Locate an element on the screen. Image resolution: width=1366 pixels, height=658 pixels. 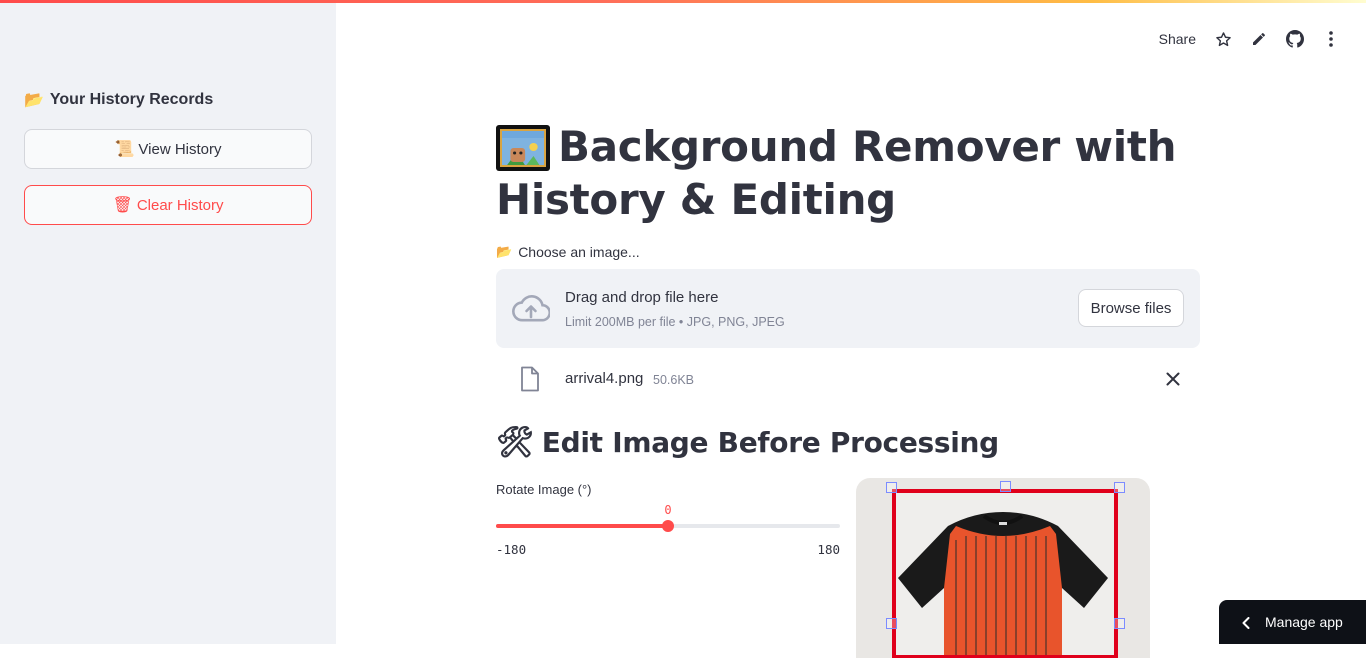
hammer-and-wrench-icon: 🛠 is located at coordinates (515, 442).